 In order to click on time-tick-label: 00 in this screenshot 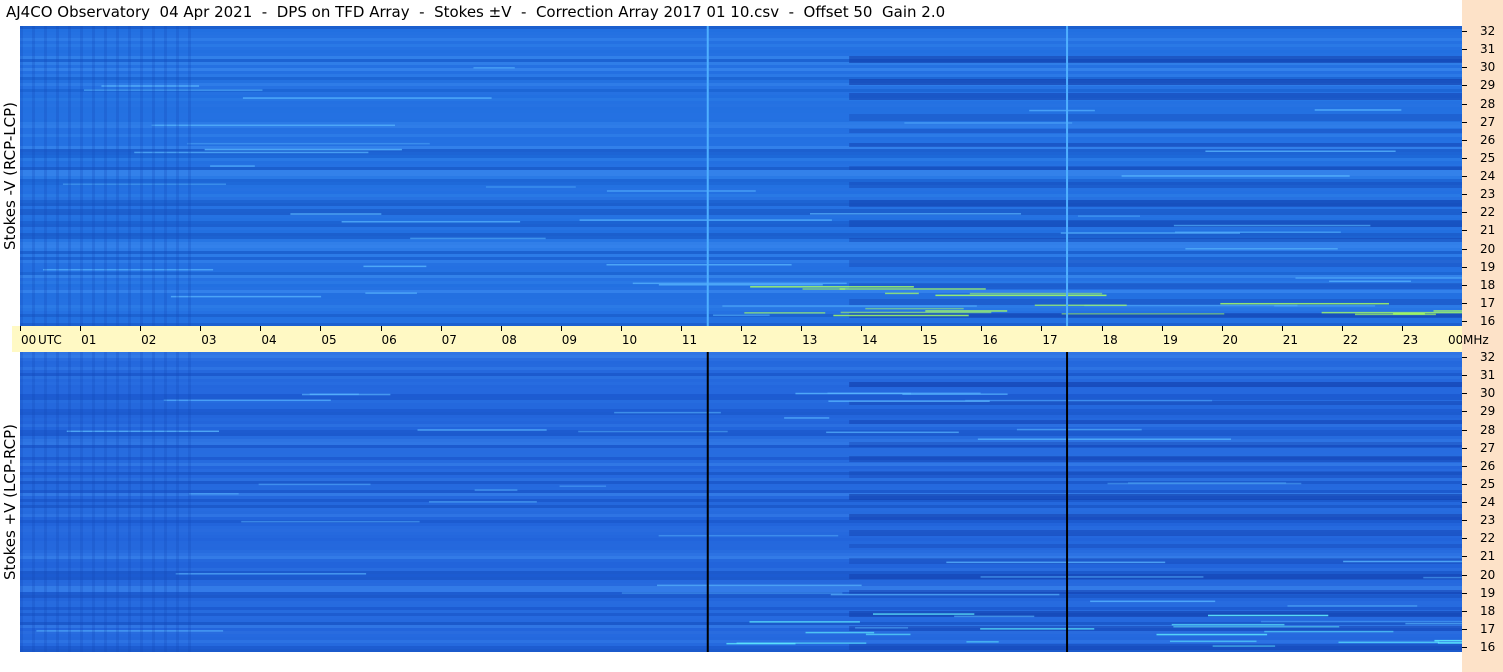, I will do `click(29, 340)`.